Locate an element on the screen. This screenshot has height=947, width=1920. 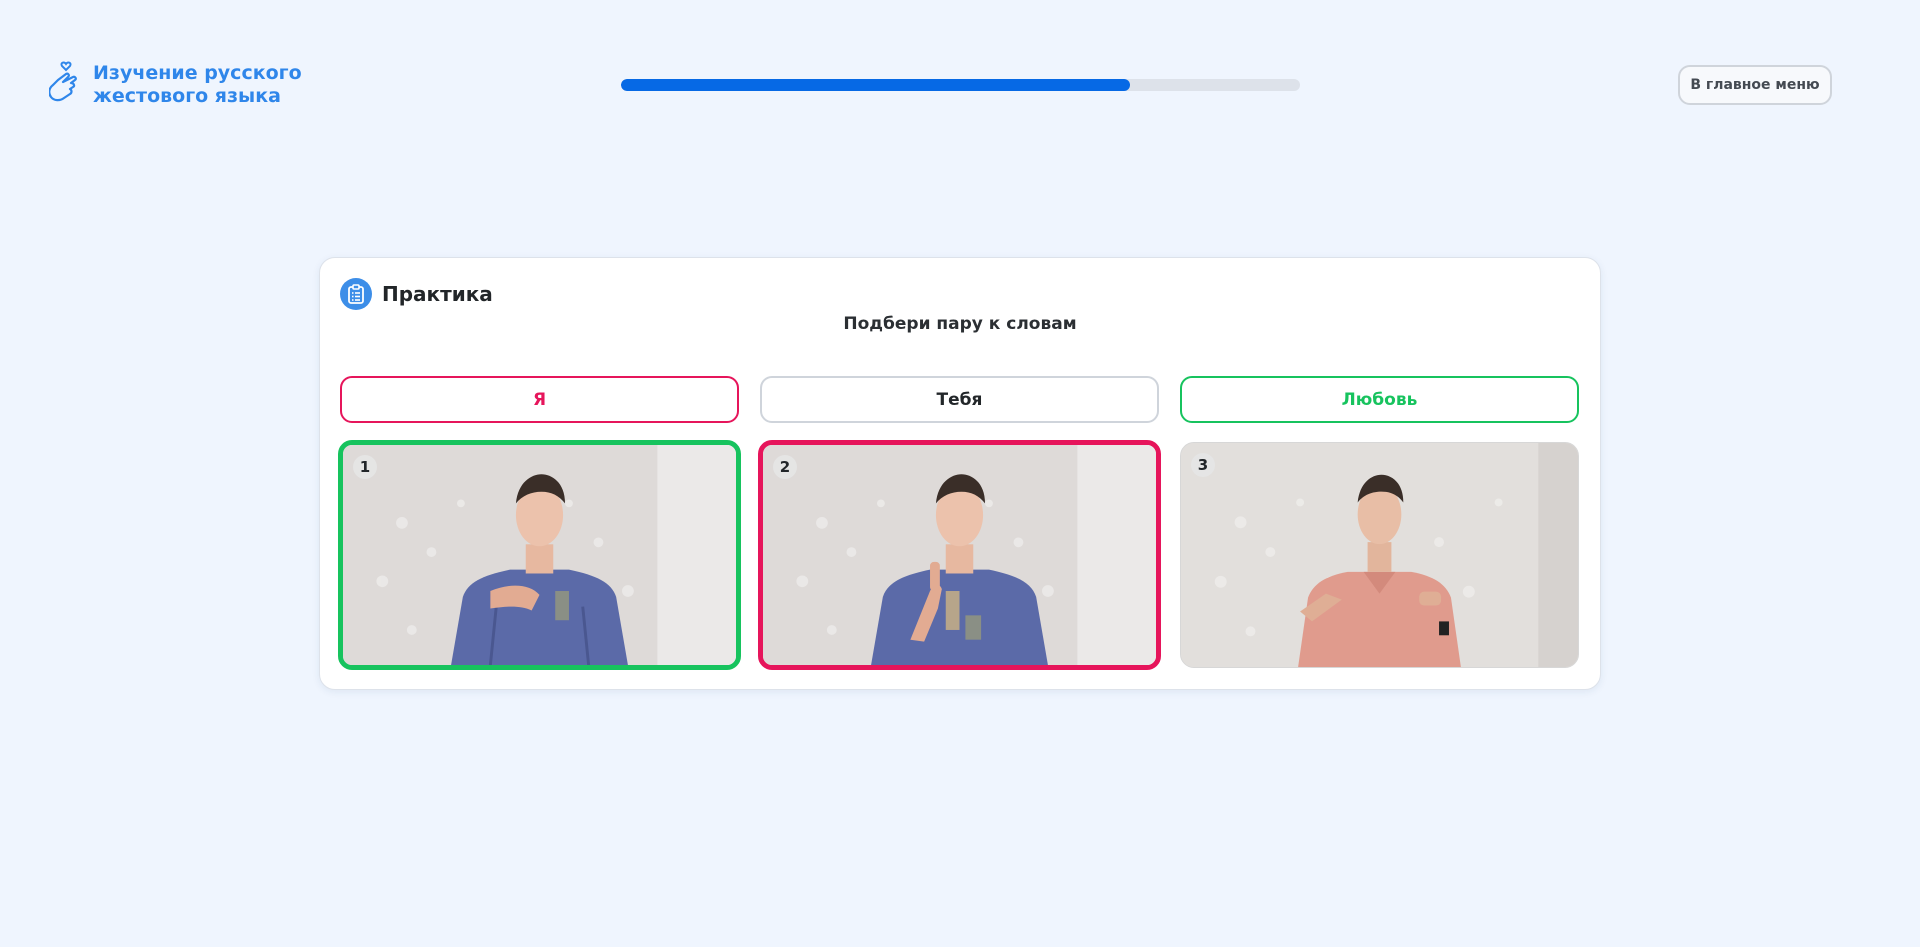
option-number-badge: 2 is located at coordinates (785, 467).